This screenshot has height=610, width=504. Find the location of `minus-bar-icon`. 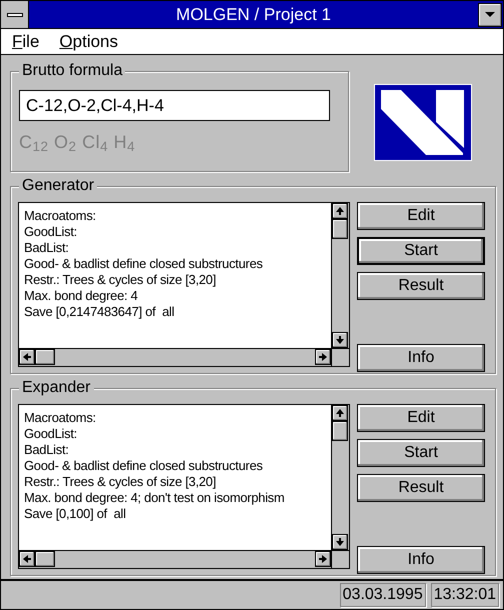

minus-bar-icon is located at coordinates (14, 14).